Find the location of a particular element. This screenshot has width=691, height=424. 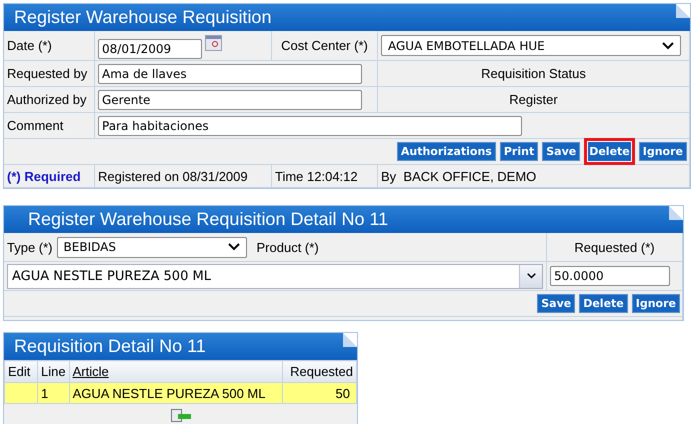

field-label: Comment is located at coordinates (35, 125).